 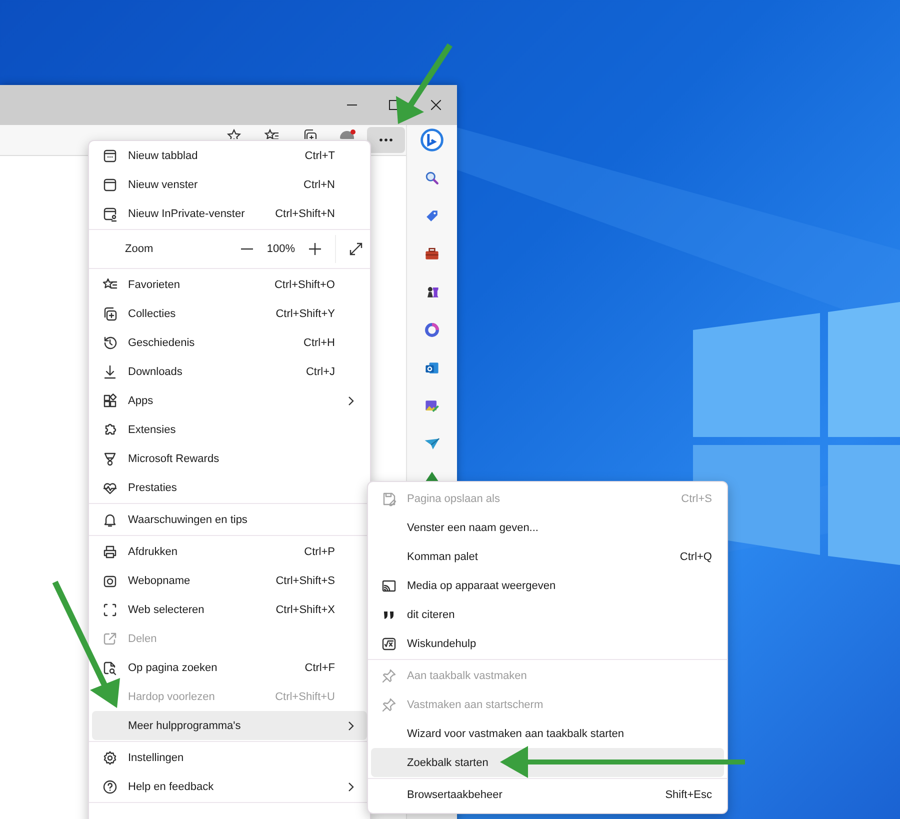 What do you see at coordinates (229, 371) in the screenshot?
I see `menu-item: Downloads Ctrl+J` at bounding box center [229, 371].